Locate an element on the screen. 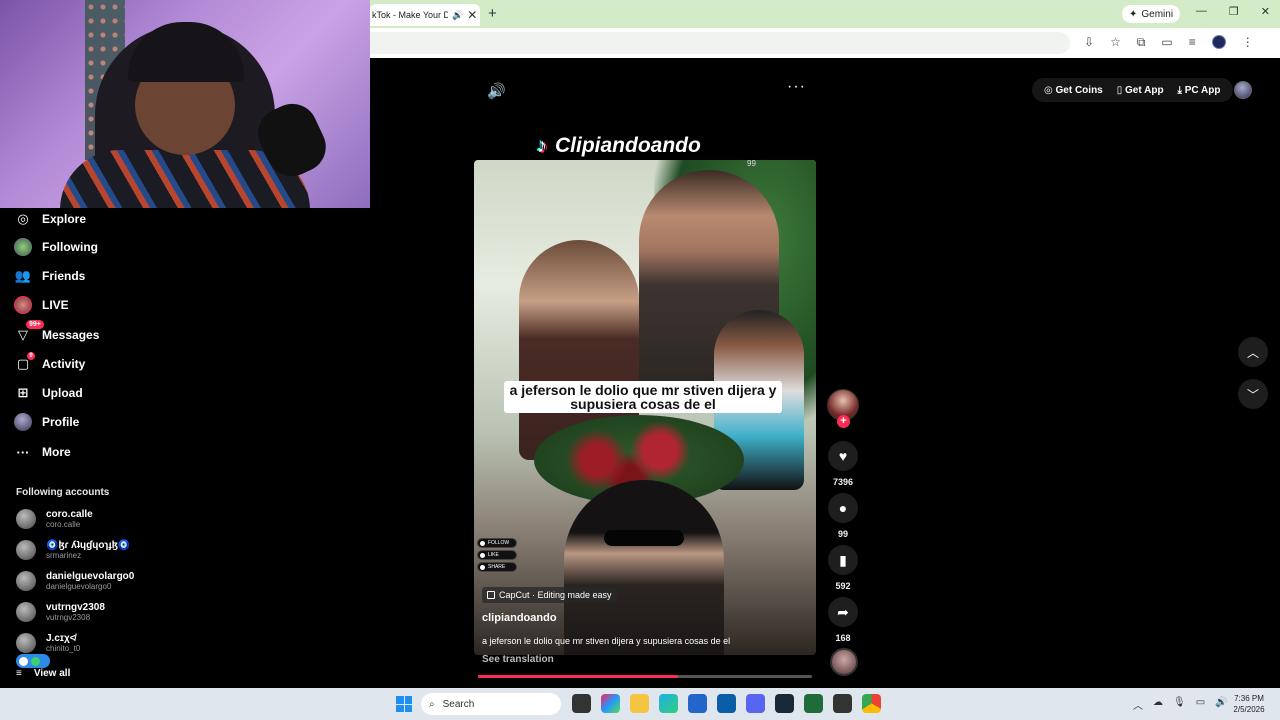  view-all-button: ≡ View all is located at coordinates (43, 673).